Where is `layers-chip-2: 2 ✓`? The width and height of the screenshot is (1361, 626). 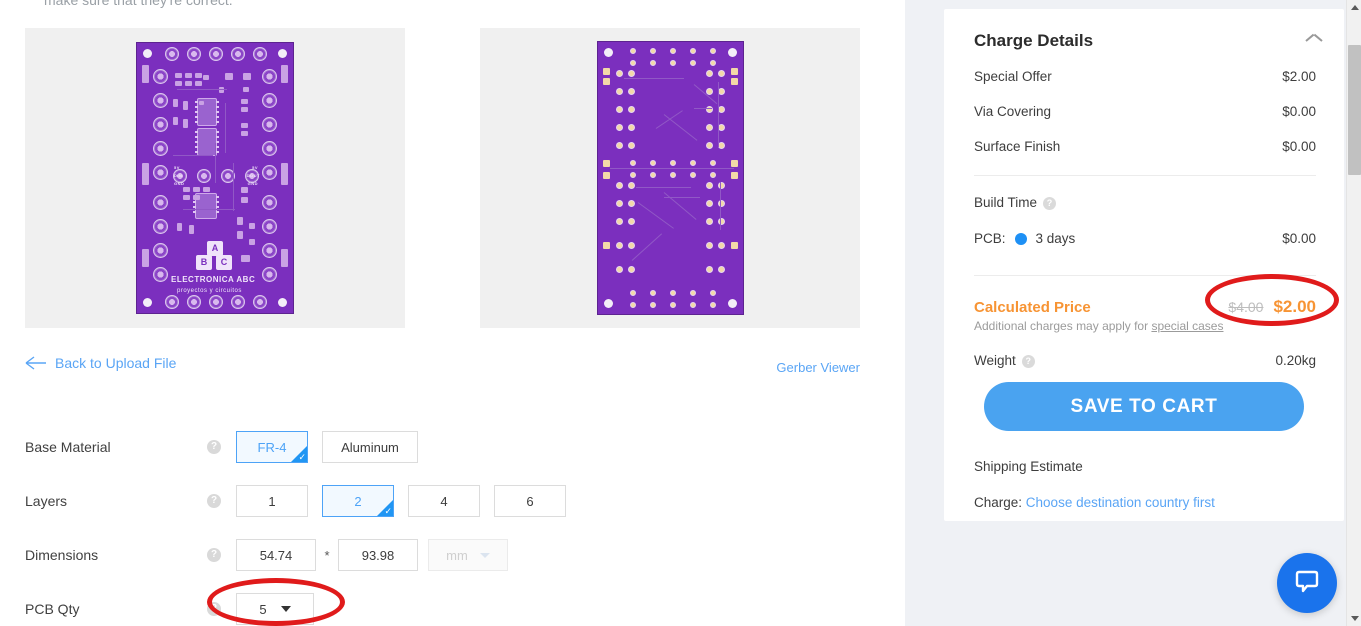 layers-chip-2: 2 ✓ is located at coordinates (358, 501).